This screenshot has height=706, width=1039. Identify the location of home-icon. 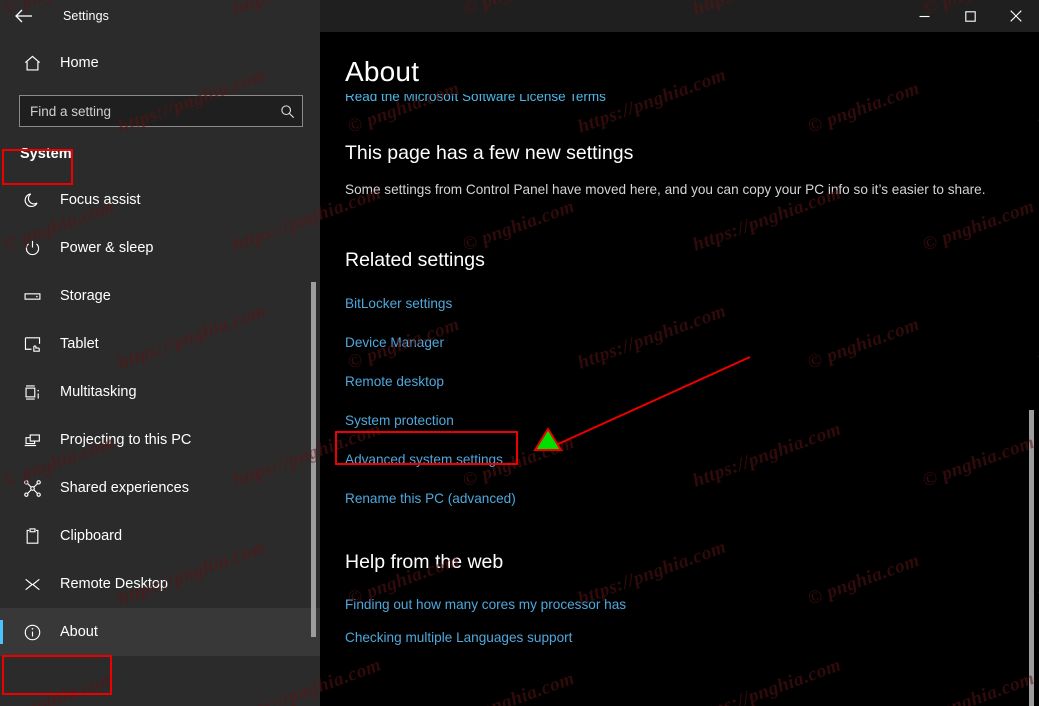
(32, 63).